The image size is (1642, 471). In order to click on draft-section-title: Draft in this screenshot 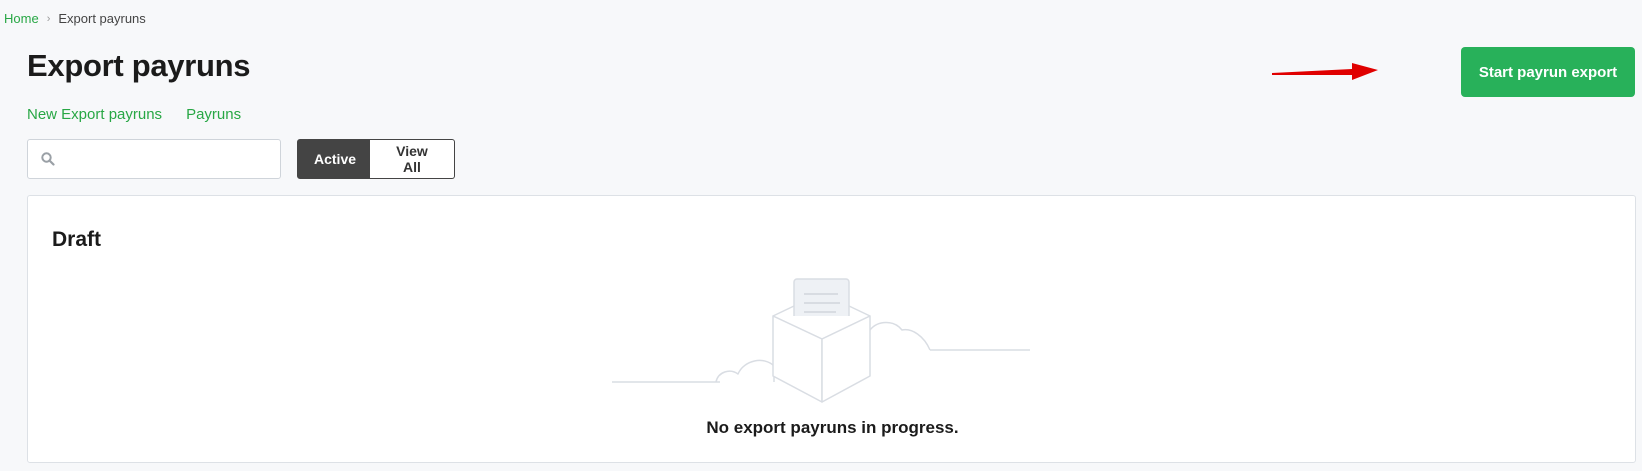, I will do `click(77, 239)`.